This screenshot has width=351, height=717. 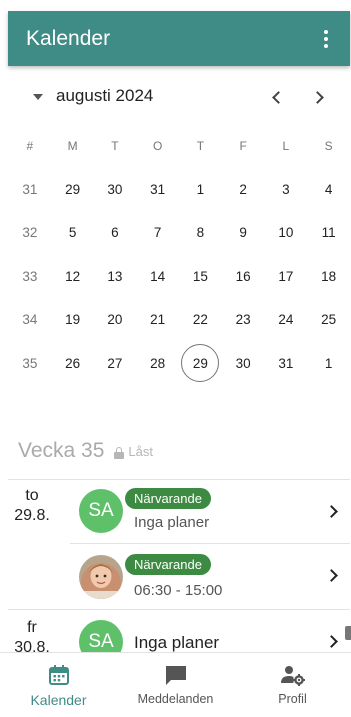 What do you see at coordinates (32, 627) in the screenshot?
I see `day-weekday: fr` at bounding box center [32, 627].